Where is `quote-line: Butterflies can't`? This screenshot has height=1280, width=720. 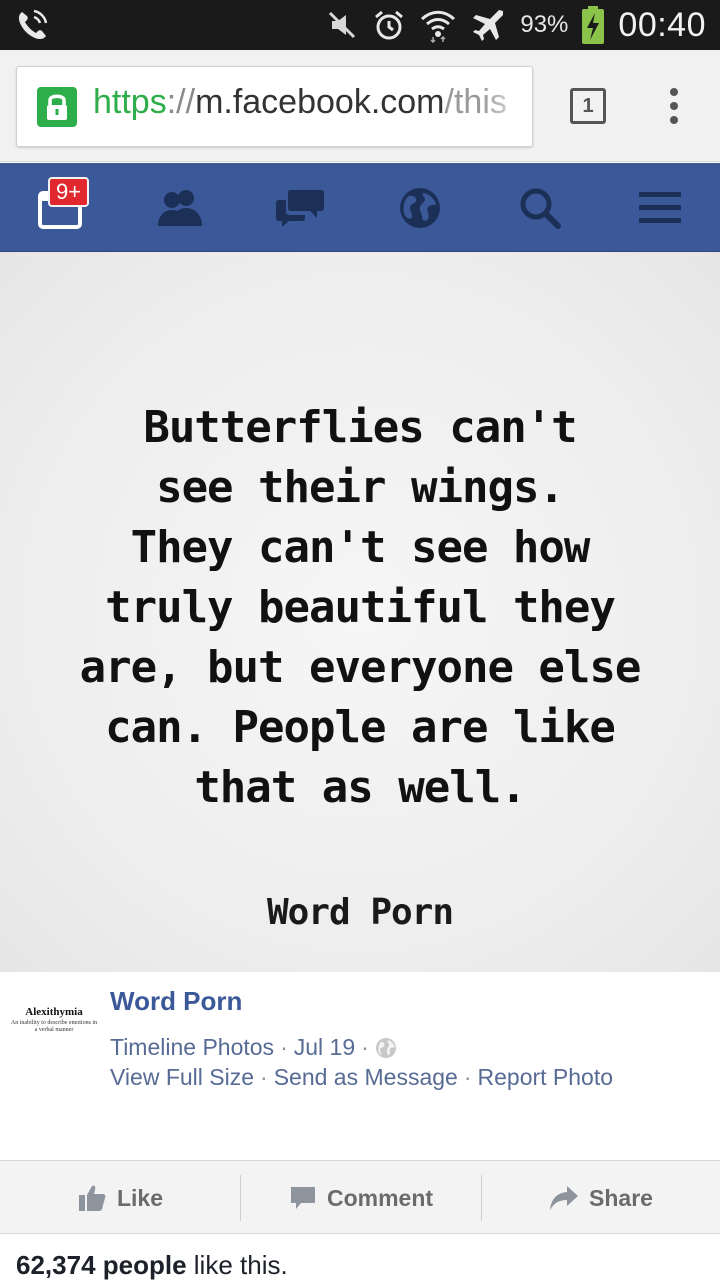 quote-line: Butterflies can't is located at coordinates (360, 427).